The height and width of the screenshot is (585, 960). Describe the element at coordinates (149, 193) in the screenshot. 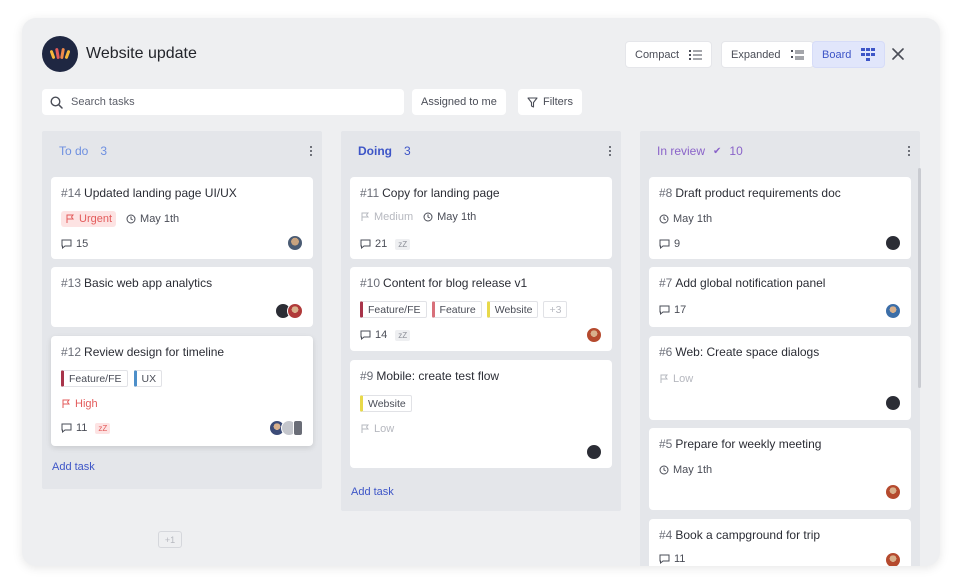

I see `card-title: #14 Updated landing page UI/UX` at that location.